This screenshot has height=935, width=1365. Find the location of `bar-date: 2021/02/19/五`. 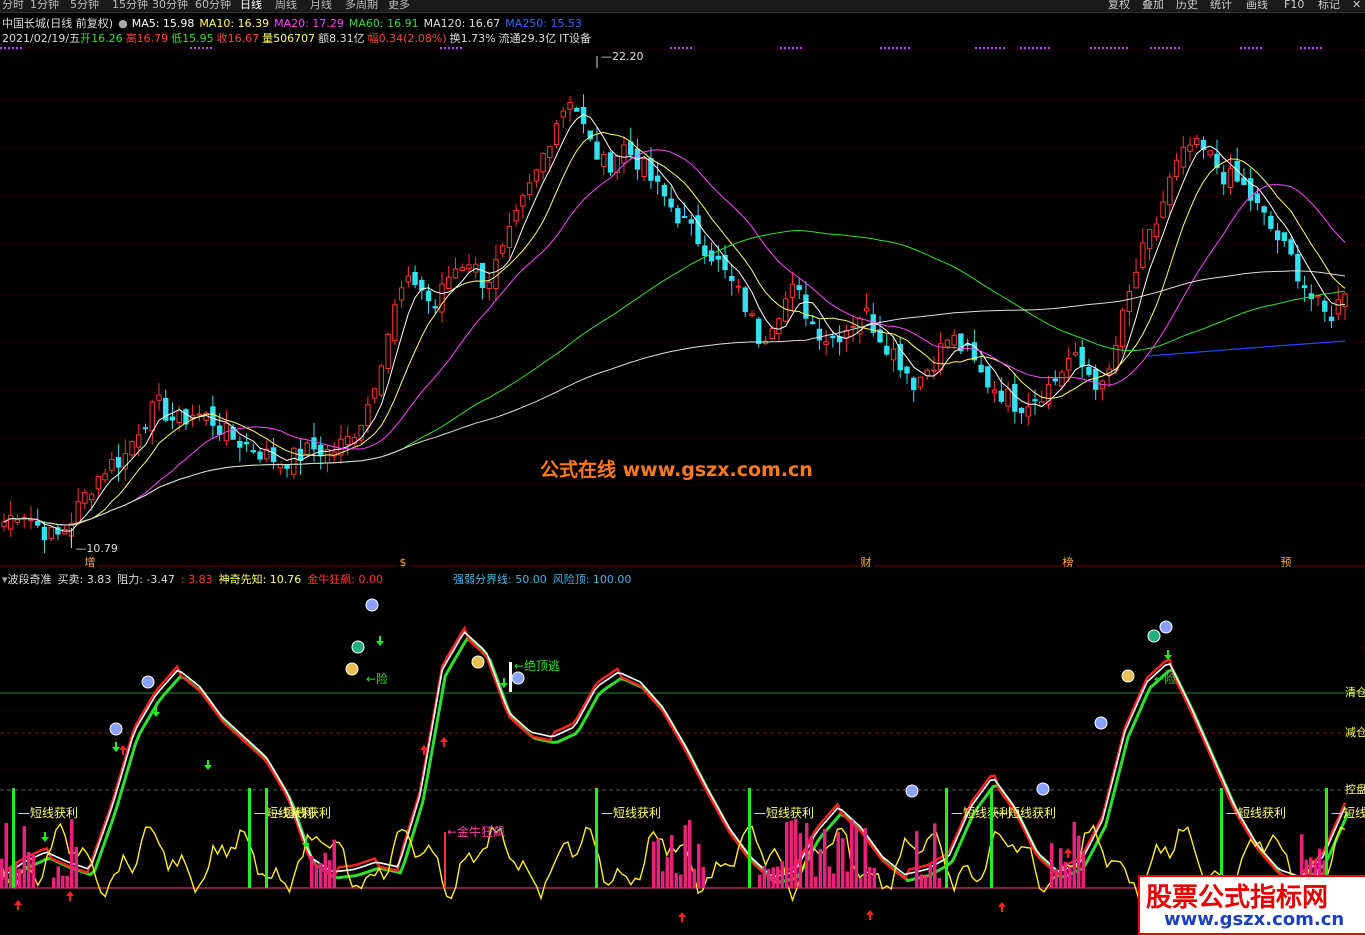

bar-date: 2021/02/19/五 is located at coordinates (41, 38).